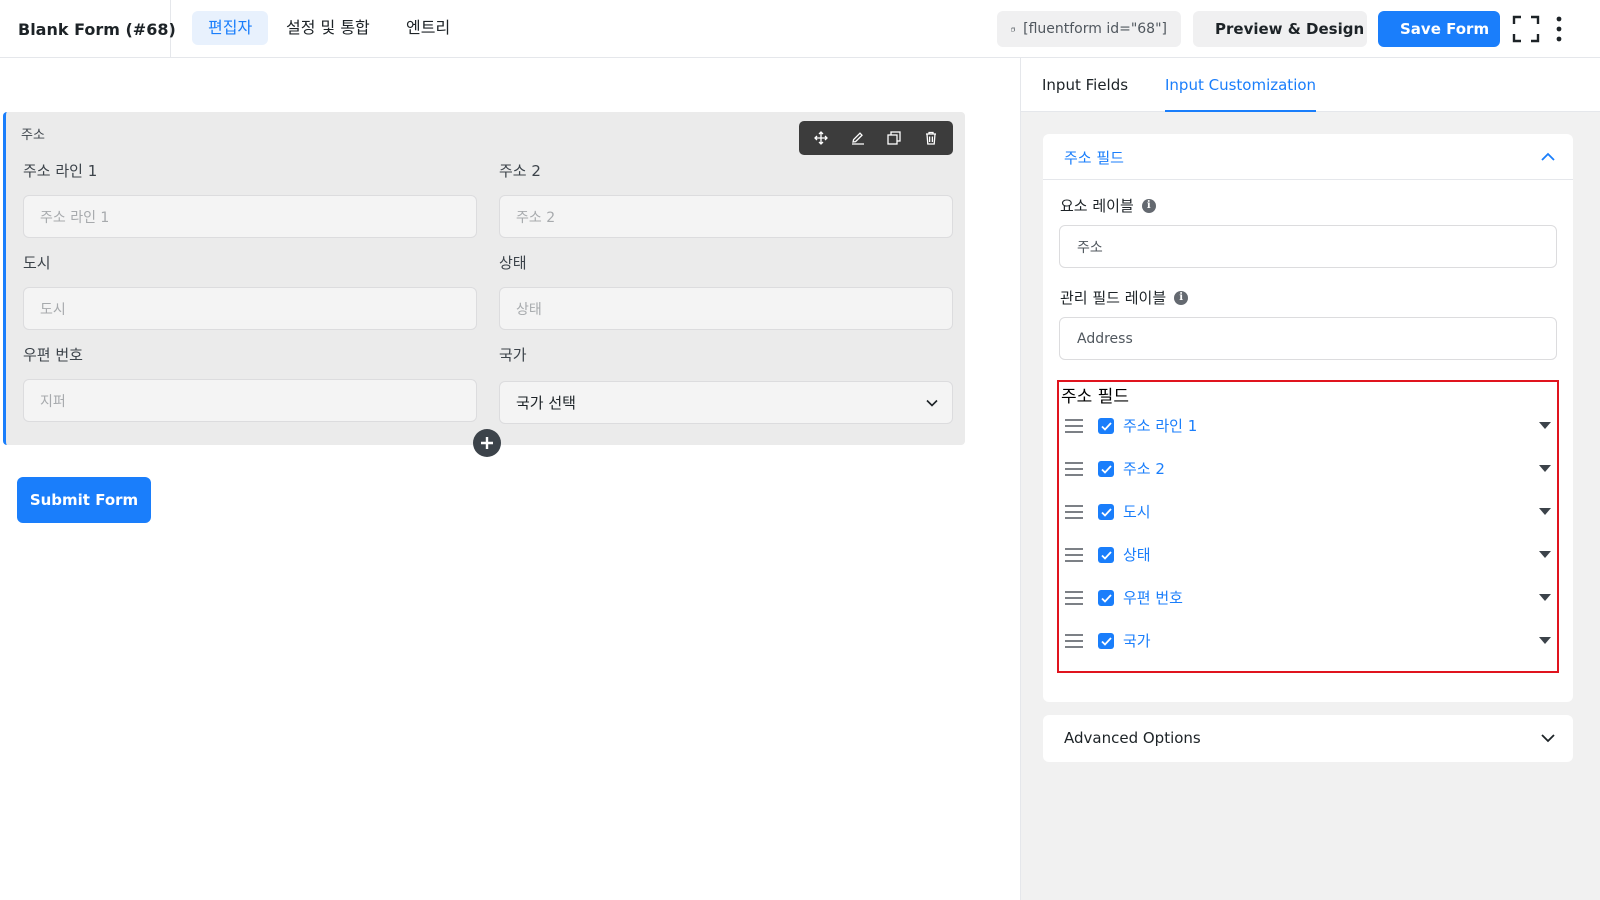 This screenshot has height=900, width=1600. I want to click on plus-icon, so click(487, 443).